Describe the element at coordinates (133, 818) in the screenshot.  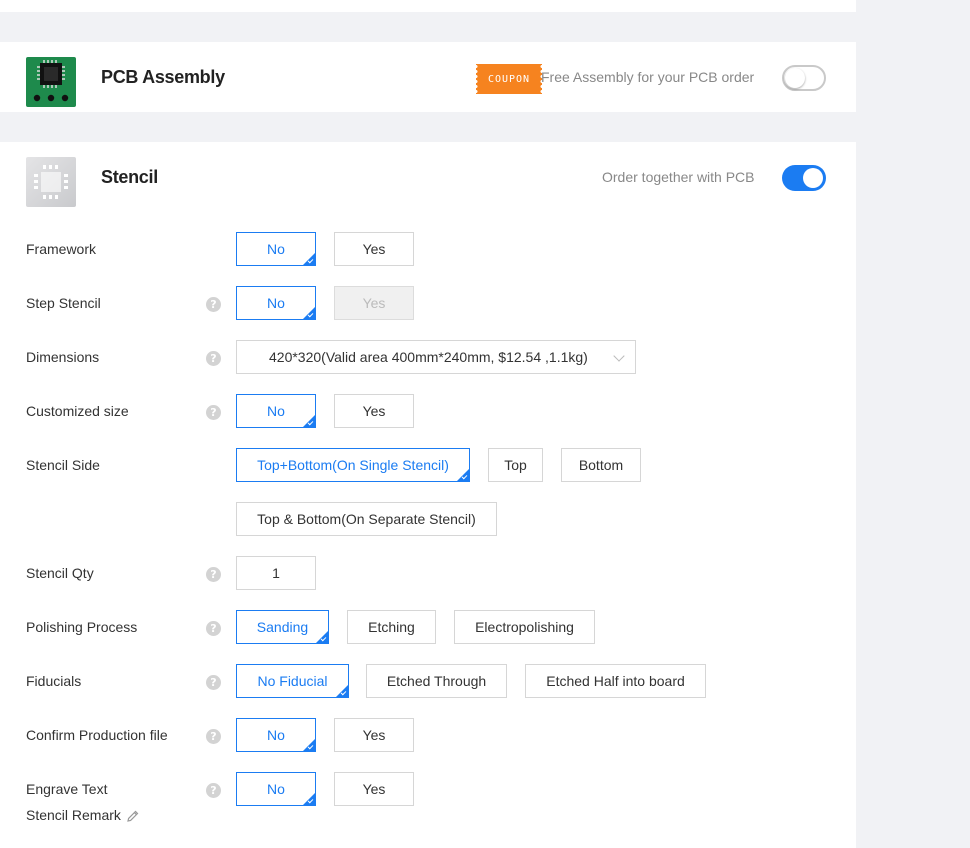
I see `pencil-edit-icon` at that location.